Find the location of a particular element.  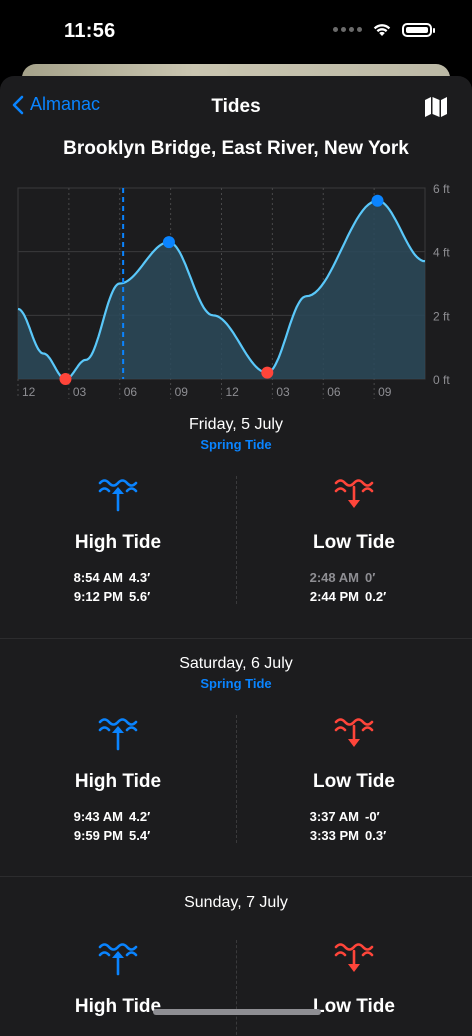

low-tide-column: Low Tide 2:48 AM 0′ 2:44 PM 0.2′ is located at coordinates (354, 541).